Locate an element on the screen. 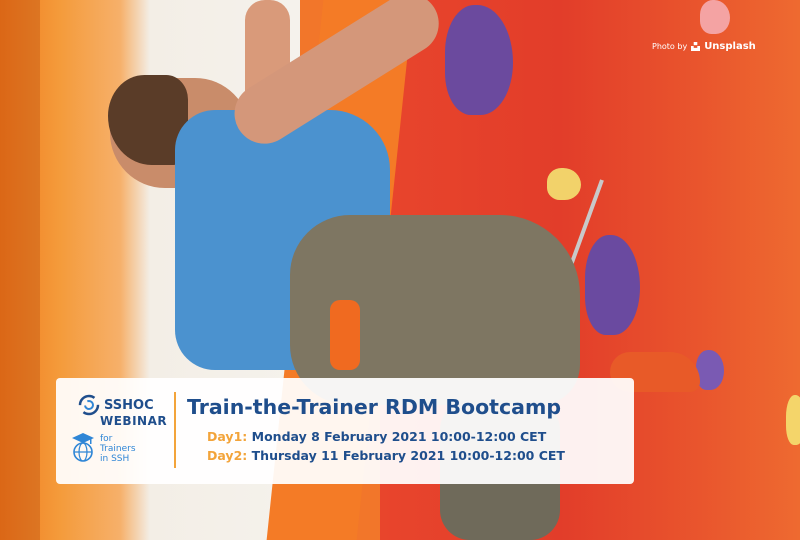 This screenshot has height=540, width=800. trainers-badge: for Trainers in SSH is located at coordinates (103, 448).